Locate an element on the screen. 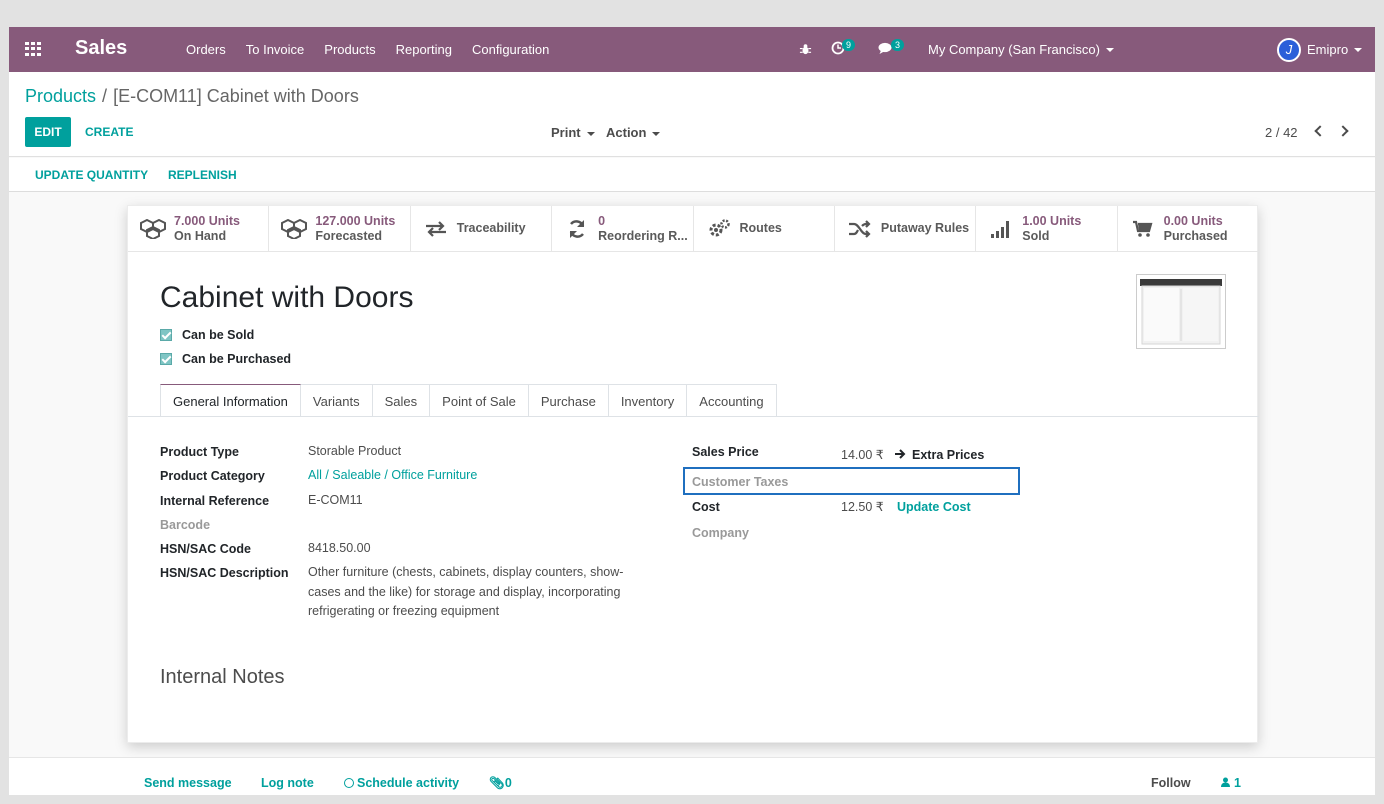 Image resolution: width=1384 pixels, height=804 pixels. update-cost-button: Update Cost is located at coordinates (934, 508).